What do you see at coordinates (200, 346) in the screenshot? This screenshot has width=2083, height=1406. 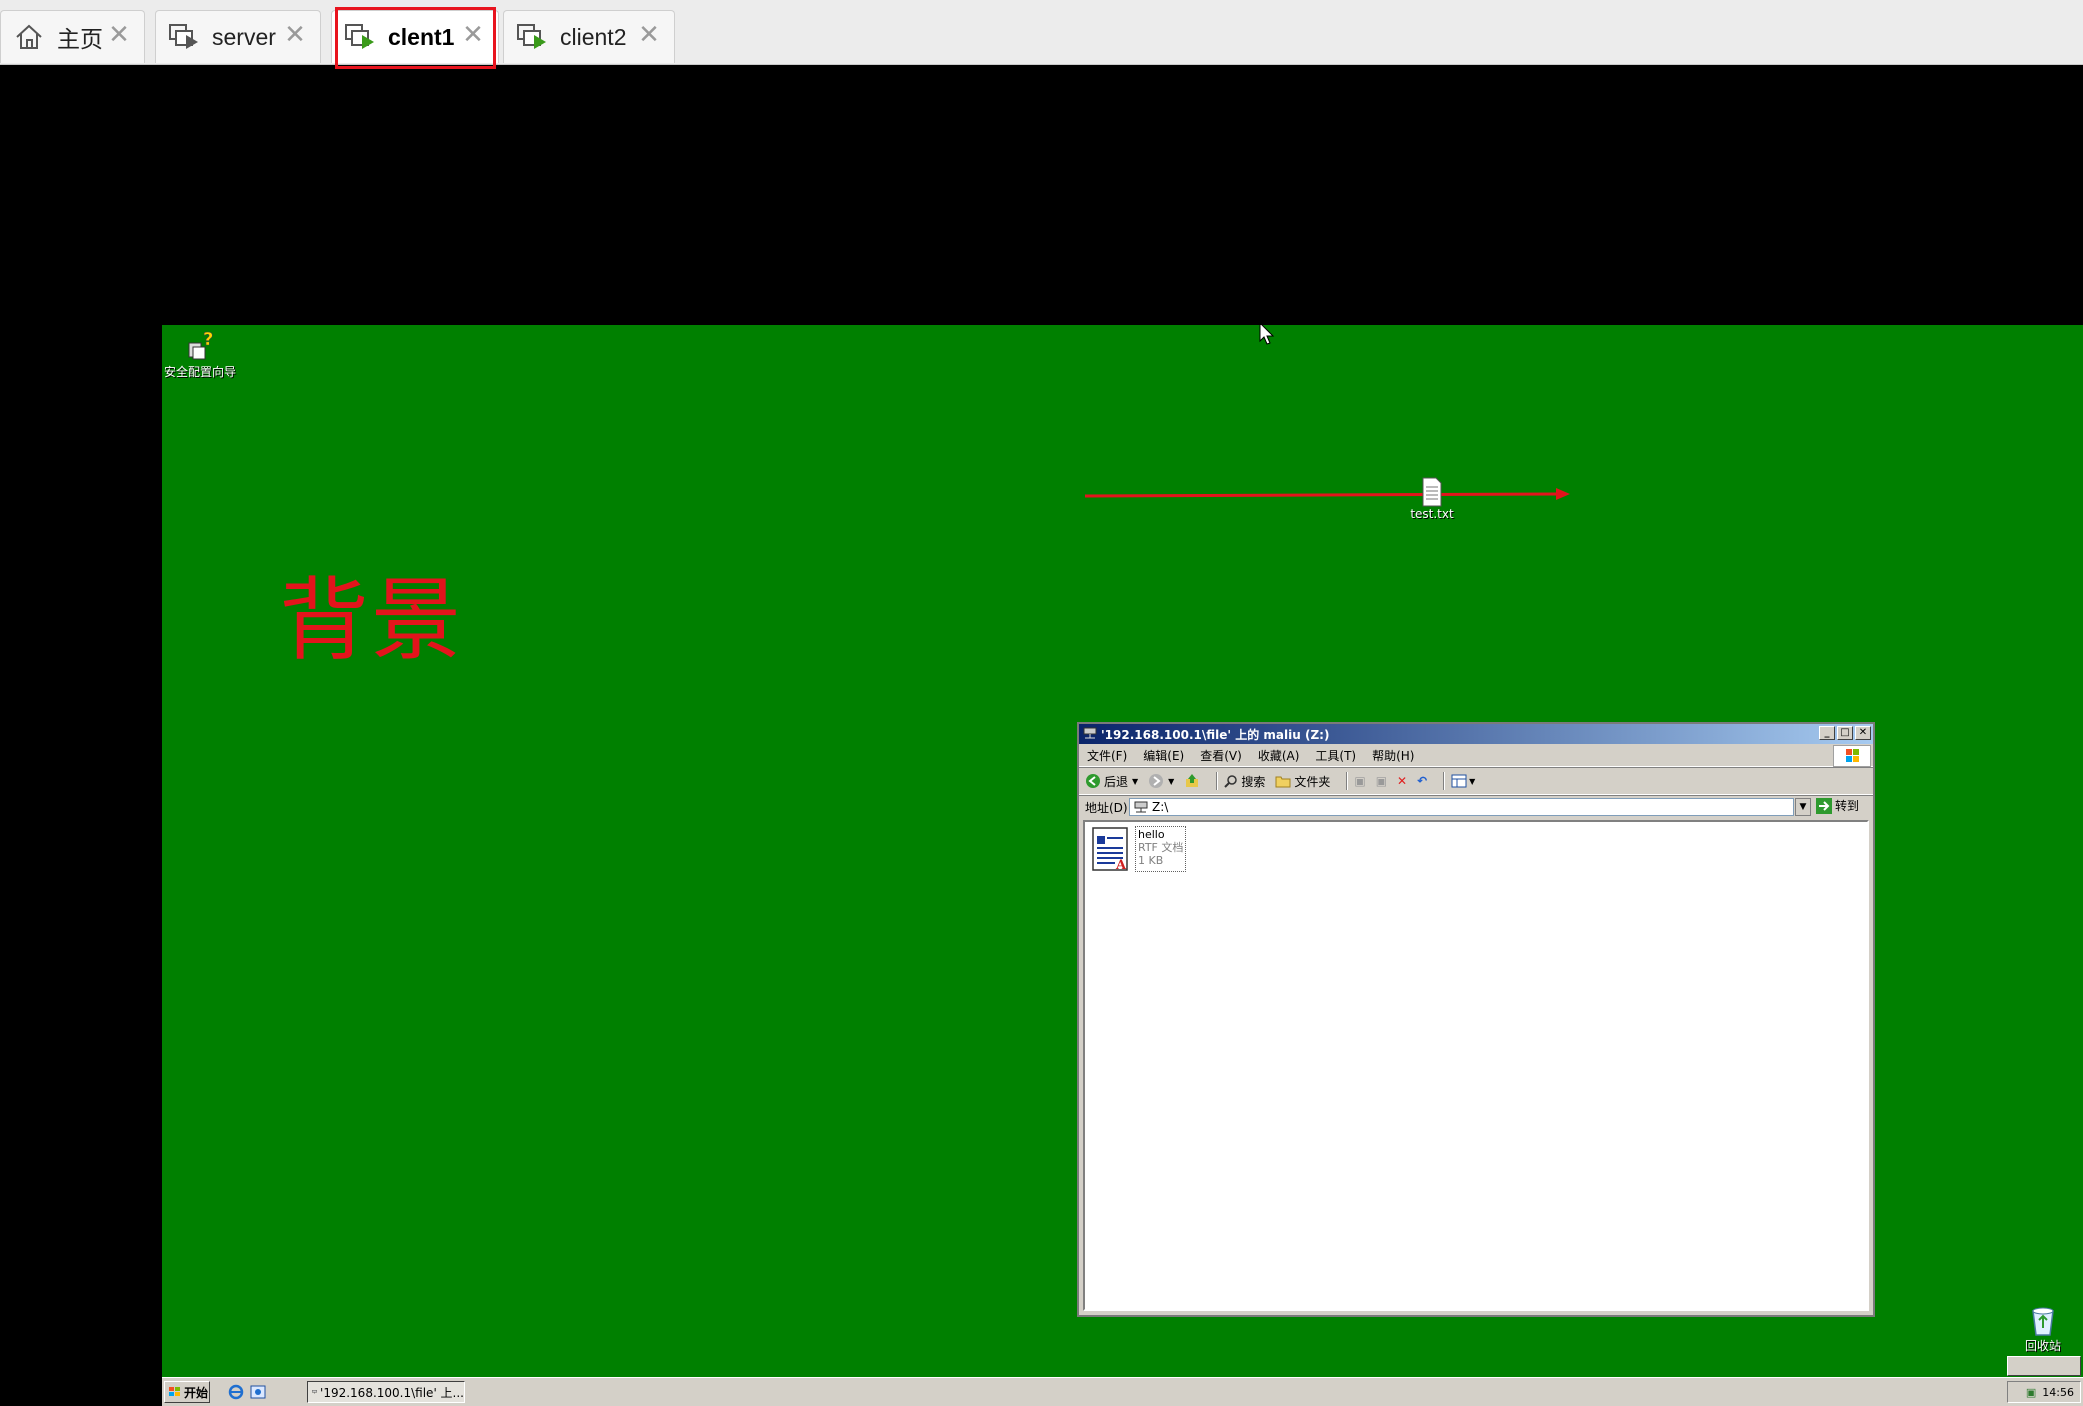 I see `security-wizard-icon: ?` at bounding box center [200, 346].